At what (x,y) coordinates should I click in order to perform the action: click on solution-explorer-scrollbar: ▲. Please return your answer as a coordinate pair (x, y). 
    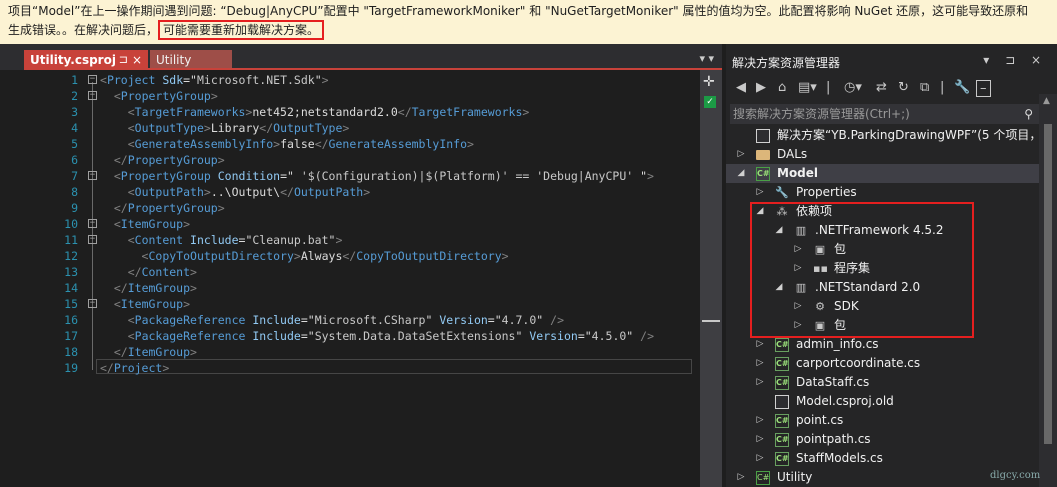
    Looking at the image, I should click on (1048, 290).